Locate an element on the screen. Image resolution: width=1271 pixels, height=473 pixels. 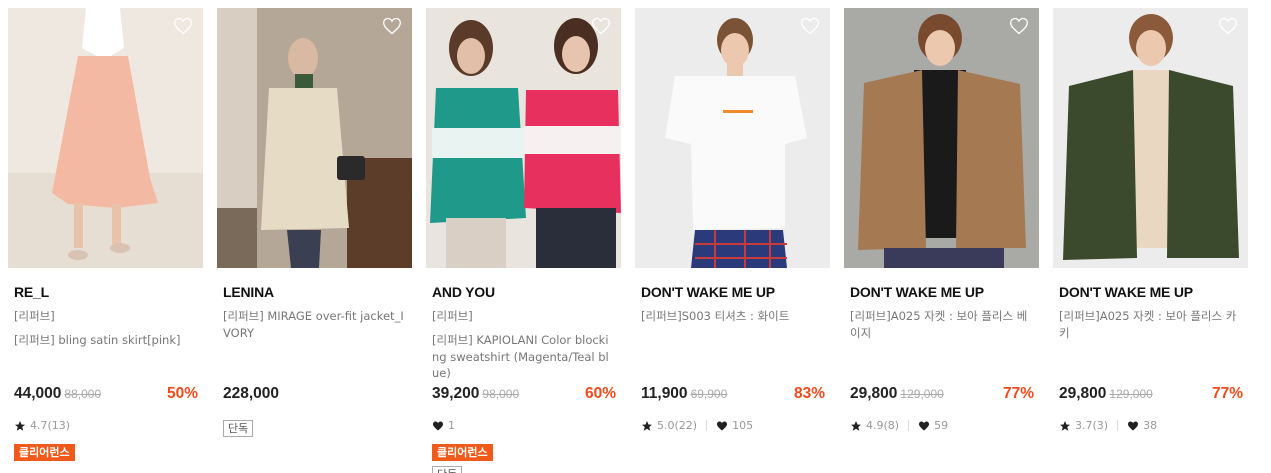
original-price: 98,000 is located at coordinates (501, 394).